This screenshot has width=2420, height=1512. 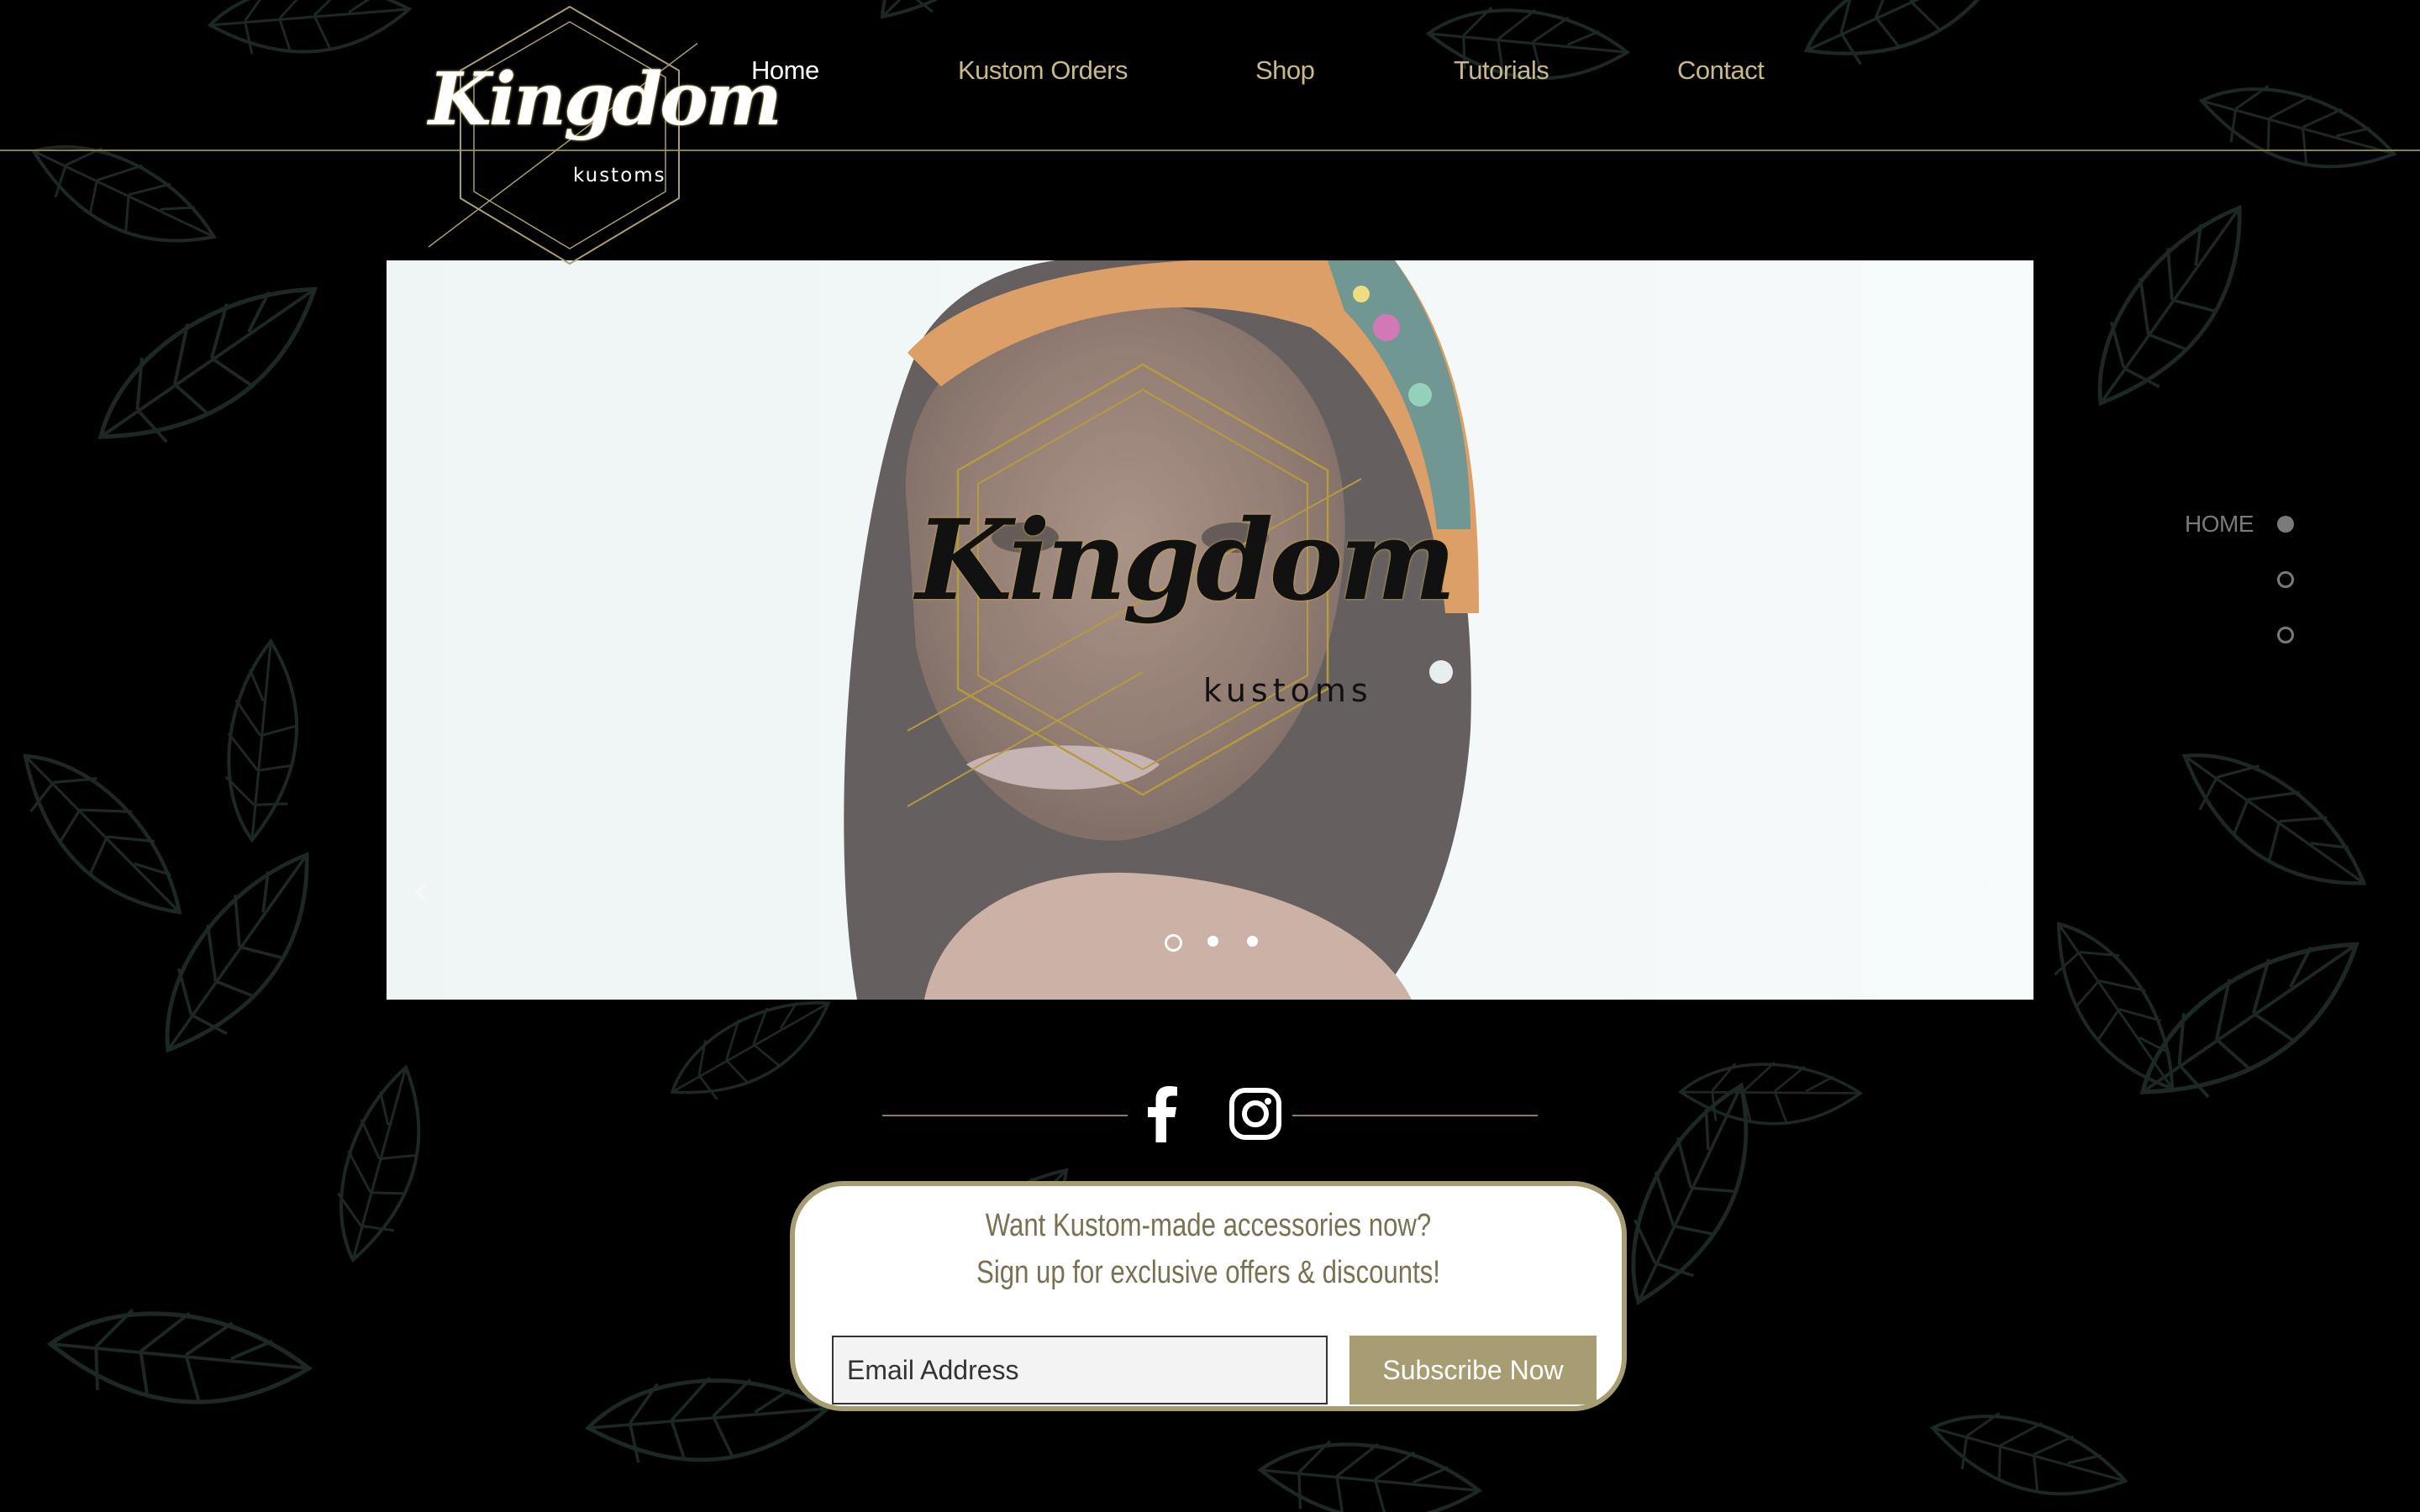 I want to click on slide-prev-arrow: ‹, so click(x=424, y=890).